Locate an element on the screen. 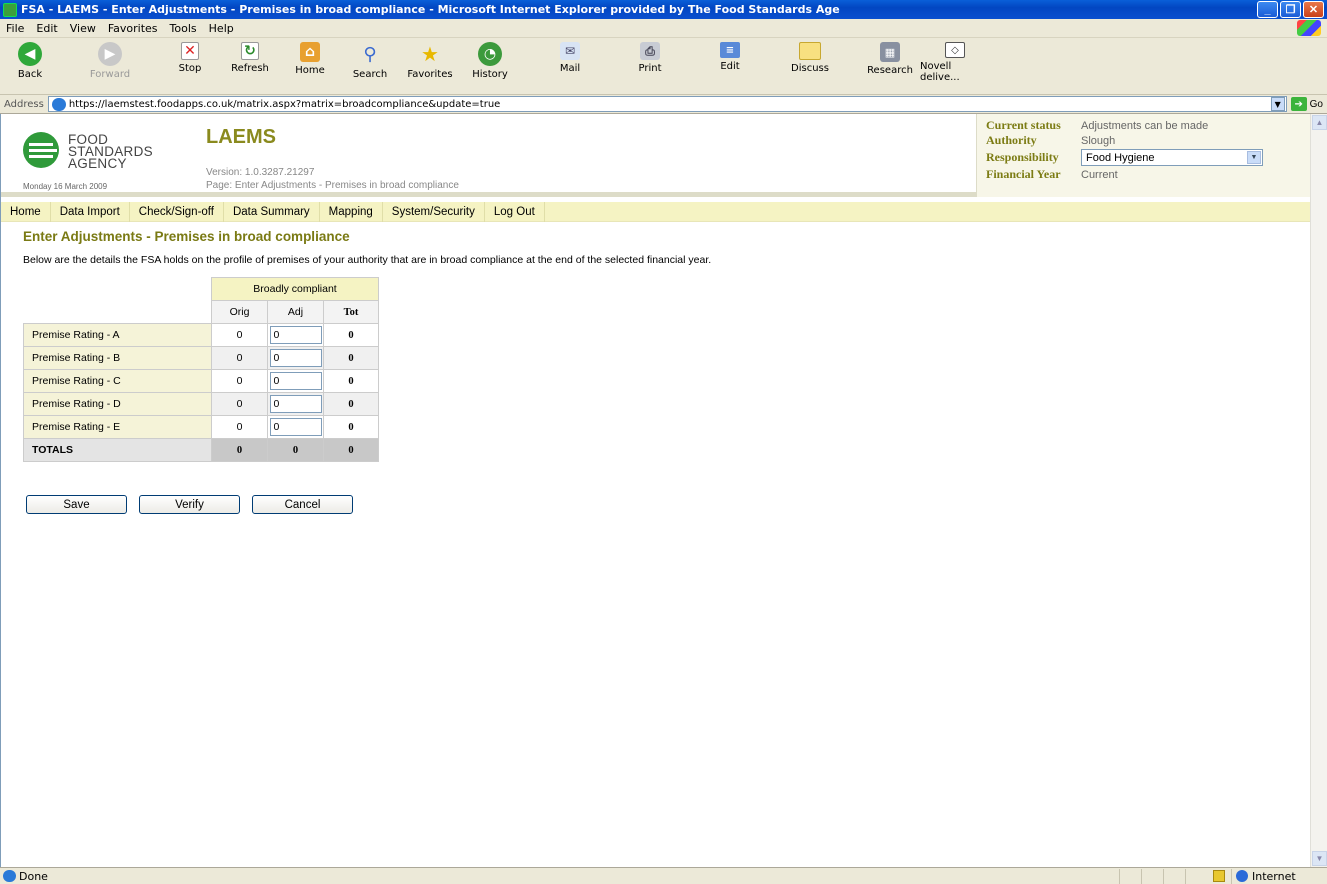  forward-arrow-icon: ▶ is located at coordinates (110, 54).